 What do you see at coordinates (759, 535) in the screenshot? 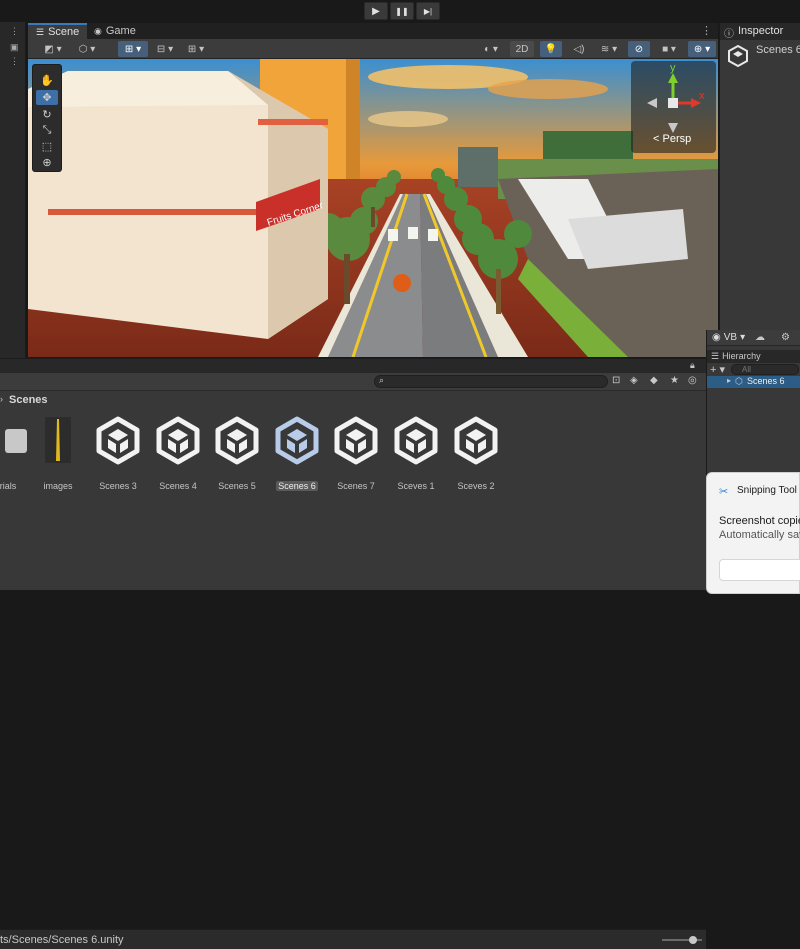
I see `notification-subtitle: Automatically sav` at bounding box center [759, 535].